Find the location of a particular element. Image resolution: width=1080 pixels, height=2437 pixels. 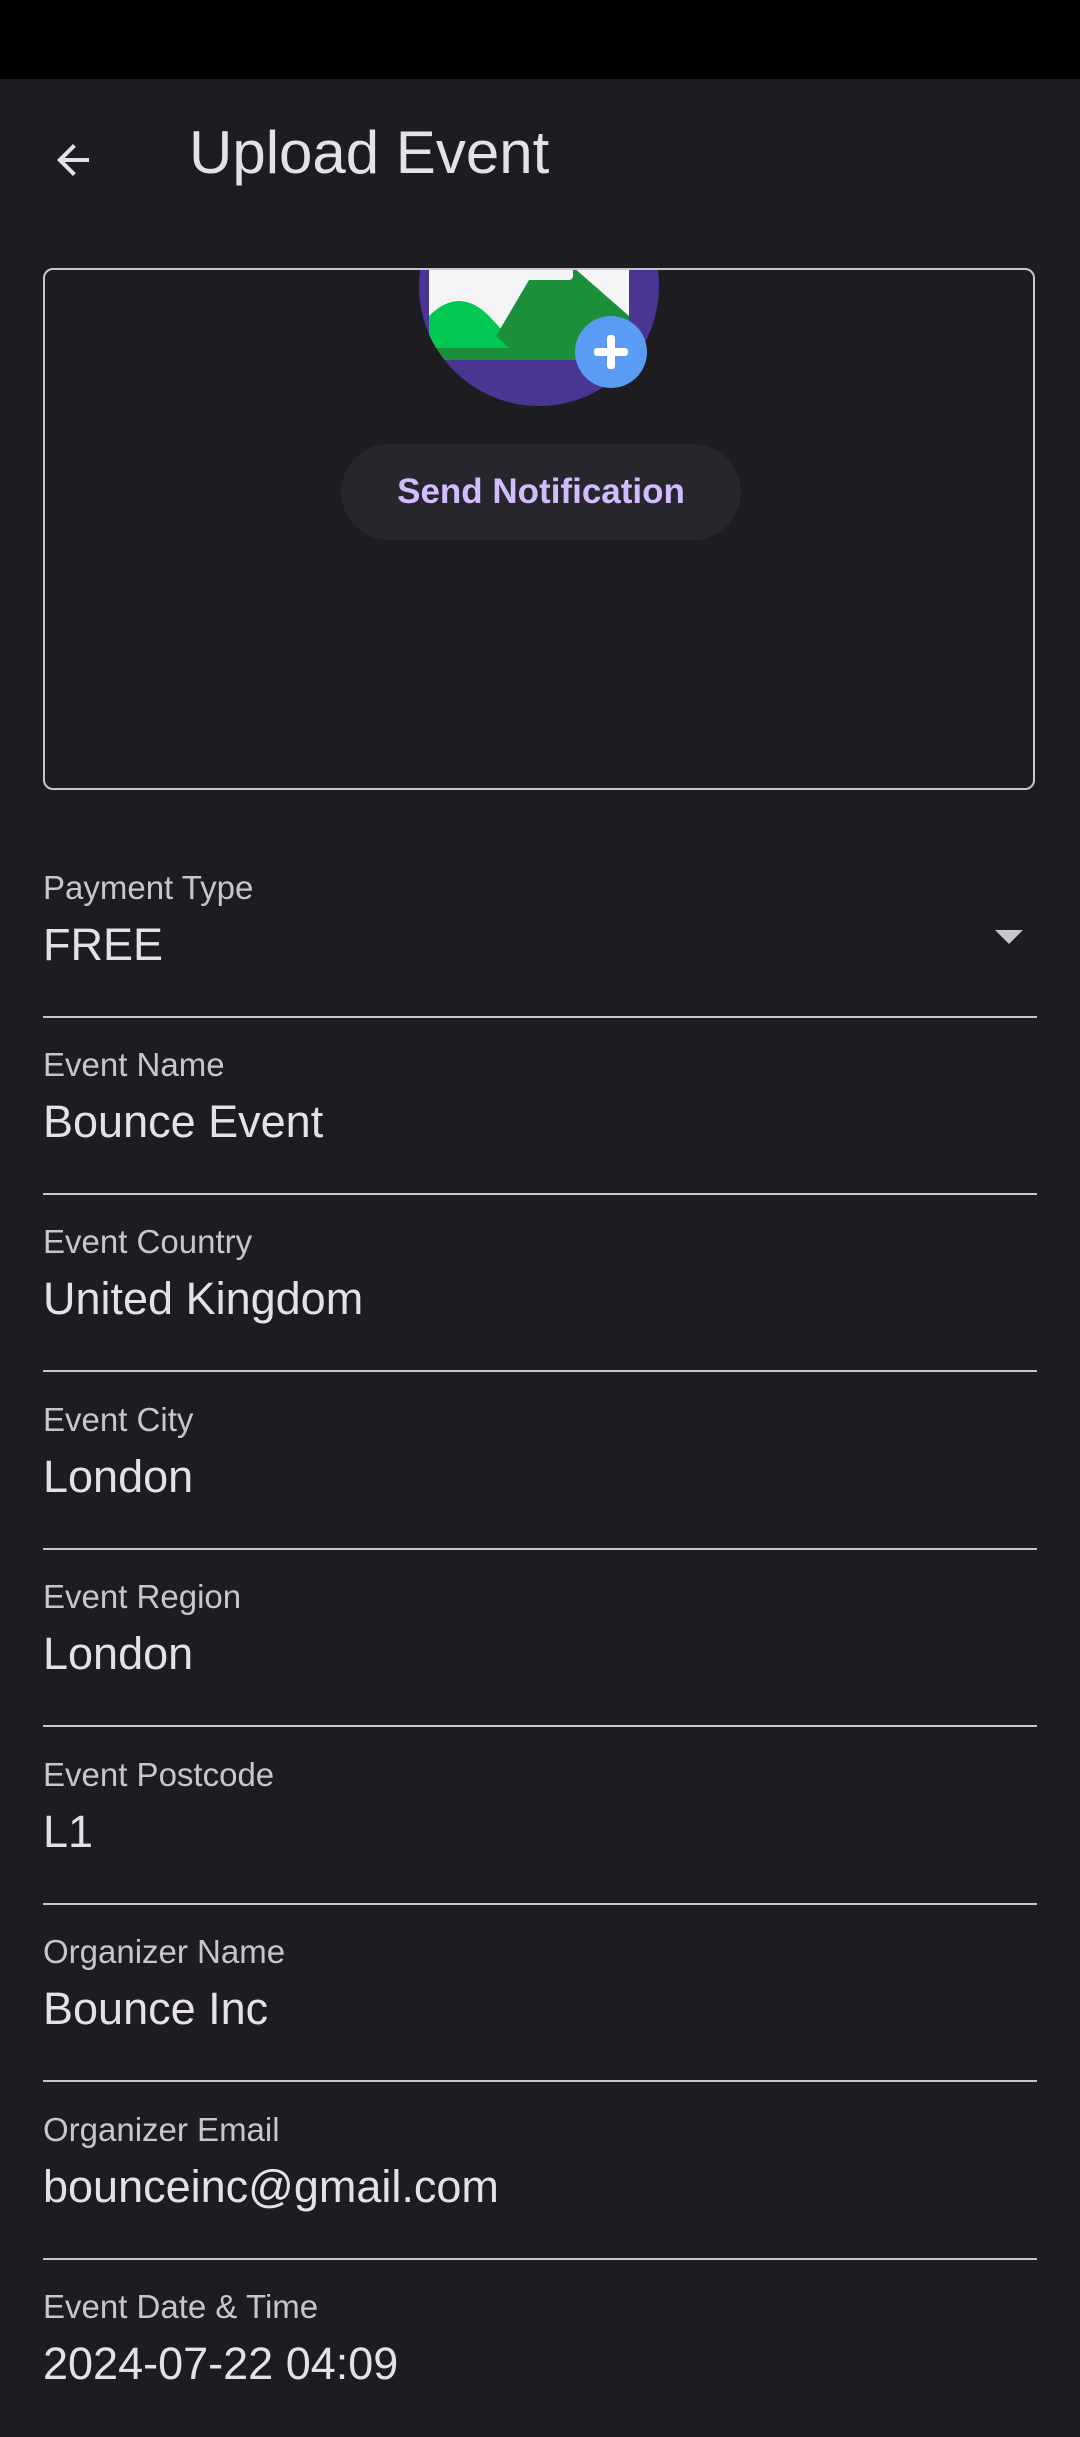

event-country-field: Event Country United Kingdom is located at coordinates (540, 1297).